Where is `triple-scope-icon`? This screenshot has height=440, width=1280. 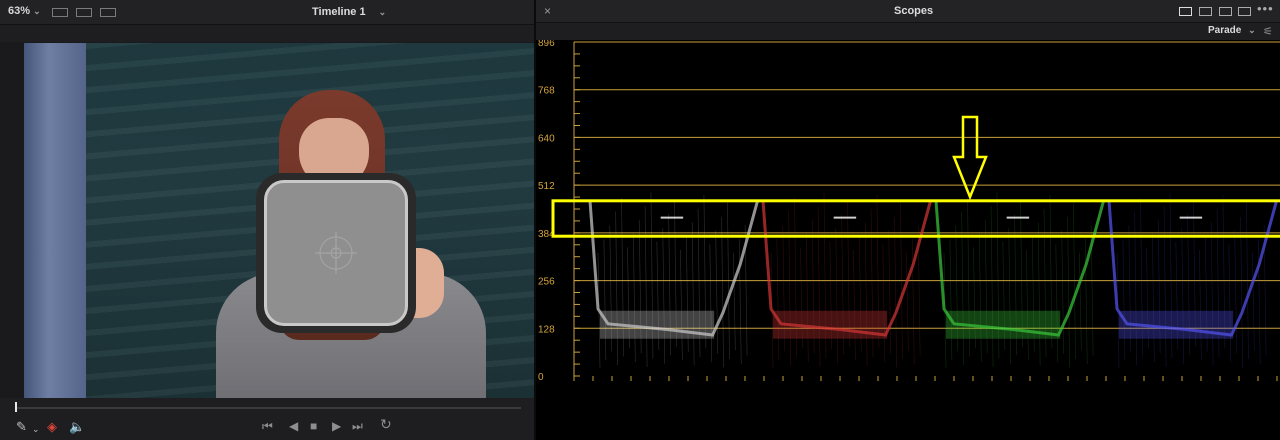
triple-scope-icon is located at coordinates (1225, 11).